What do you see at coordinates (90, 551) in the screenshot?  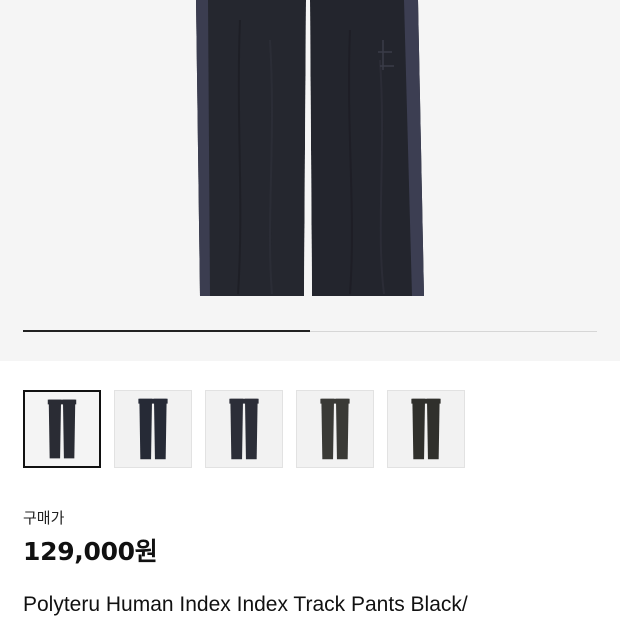 I see `price-value: 129,000원` at bounding box center [90, 551].